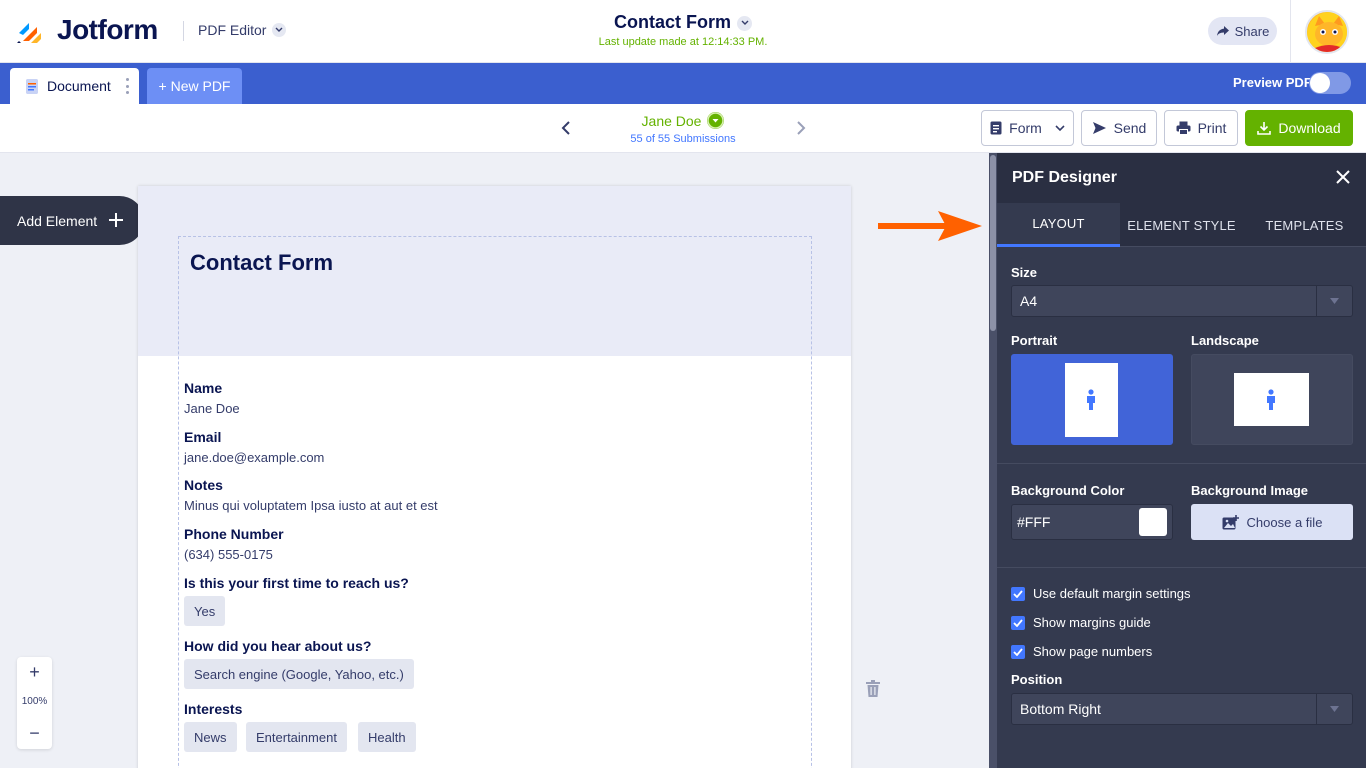 This screenshot has width=1366, height=768. Describe the element at coordinates (32, 86) in the screenshot. I see `document-icon` at that location.